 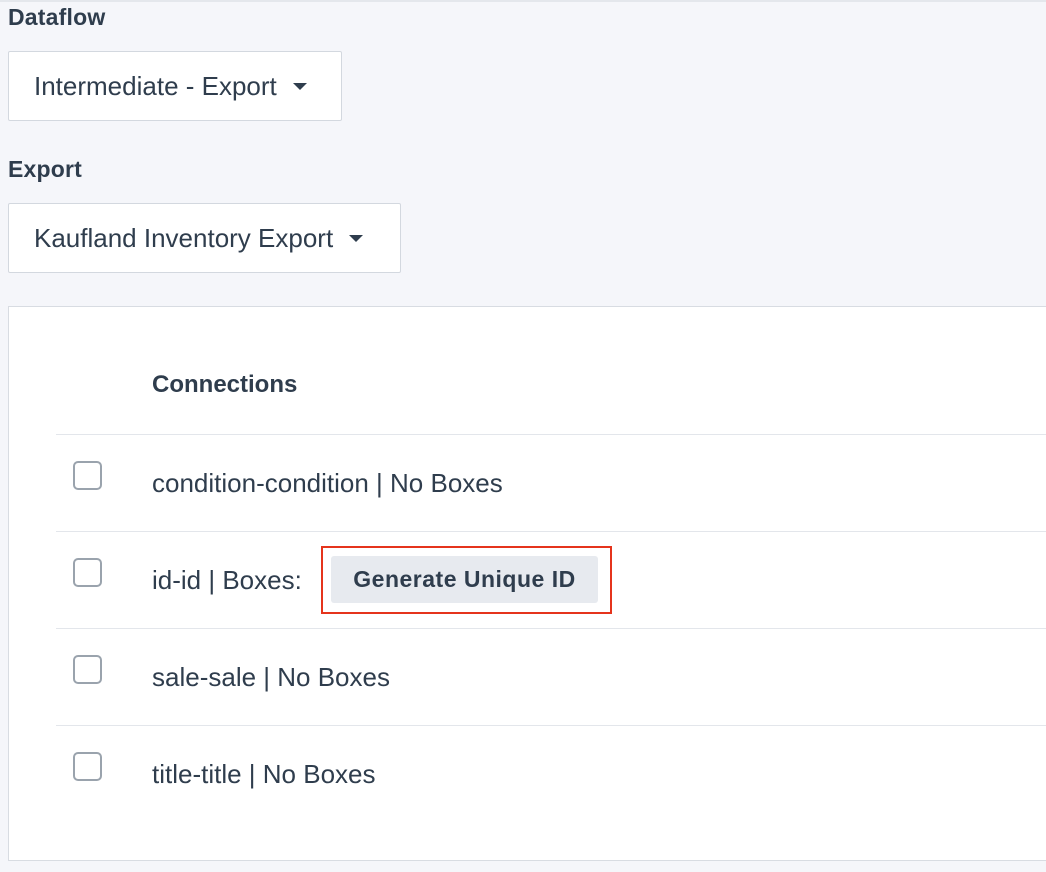 I want to click on export-label: Export, so click(x=45, y=169).